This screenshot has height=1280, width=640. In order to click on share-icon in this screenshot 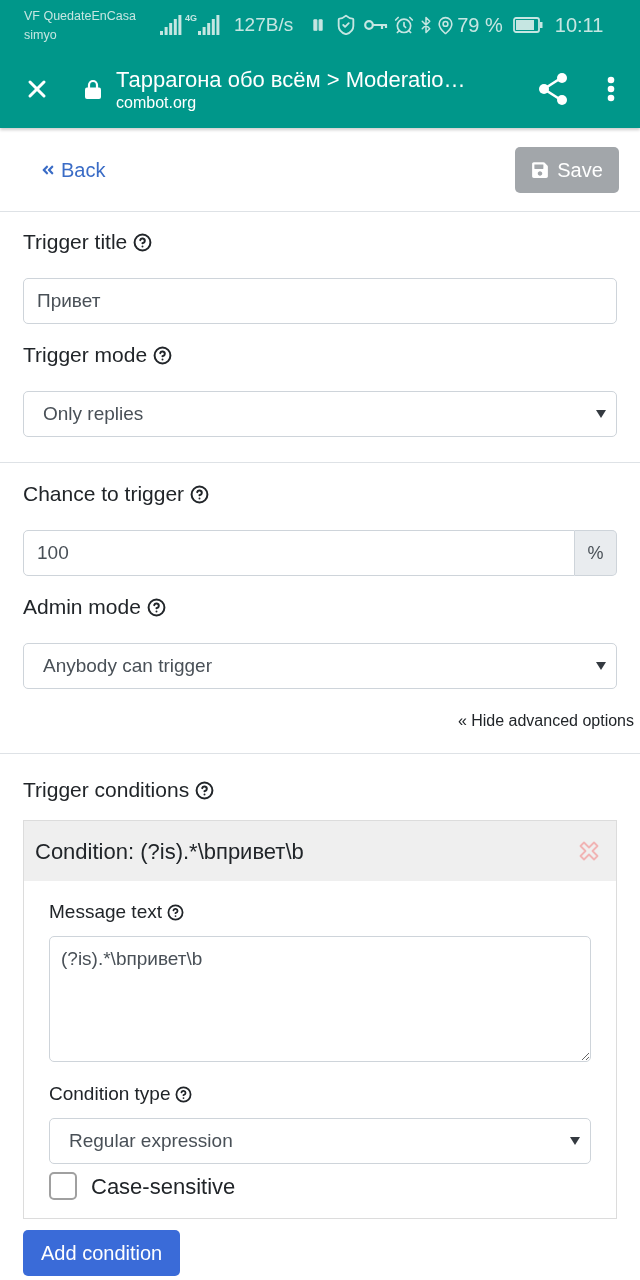, I will do `click(553, 89)`.